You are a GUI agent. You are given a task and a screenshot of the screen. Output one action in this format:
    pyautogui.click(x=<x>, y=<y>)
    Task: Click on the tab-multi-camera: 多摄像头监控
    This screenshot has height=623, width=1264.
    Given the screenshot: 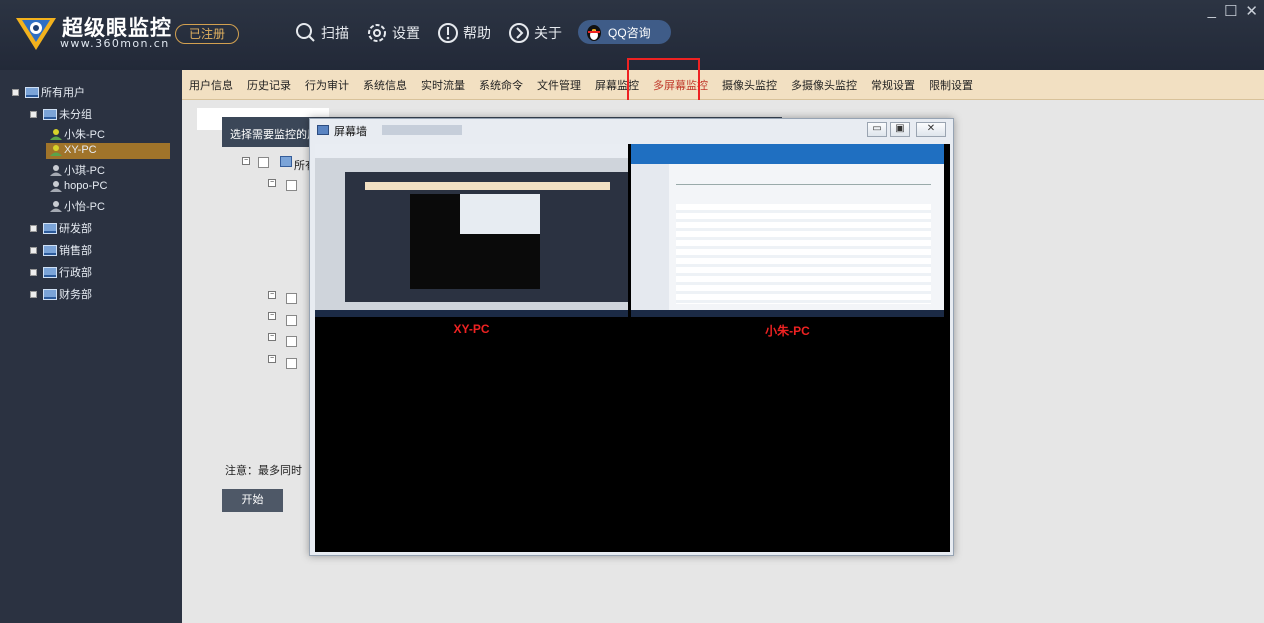 What is the action you would take?
    pyautogui.click(x=824, y=85)
    